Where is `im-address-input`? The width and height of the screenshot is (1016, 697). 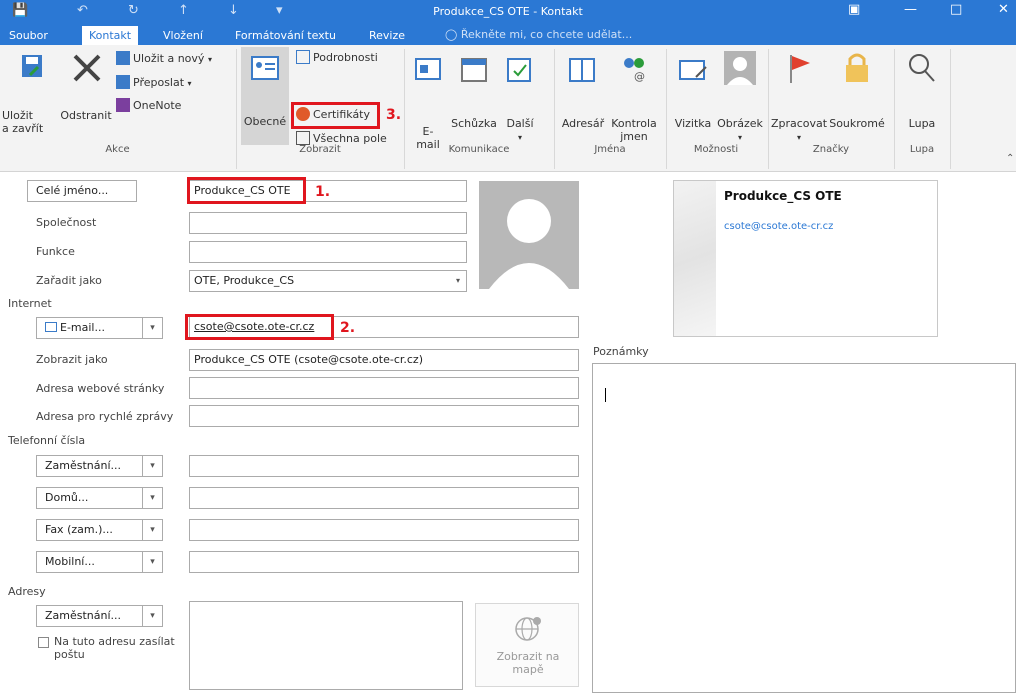
im-address-input is located at coordinates (384, 416).